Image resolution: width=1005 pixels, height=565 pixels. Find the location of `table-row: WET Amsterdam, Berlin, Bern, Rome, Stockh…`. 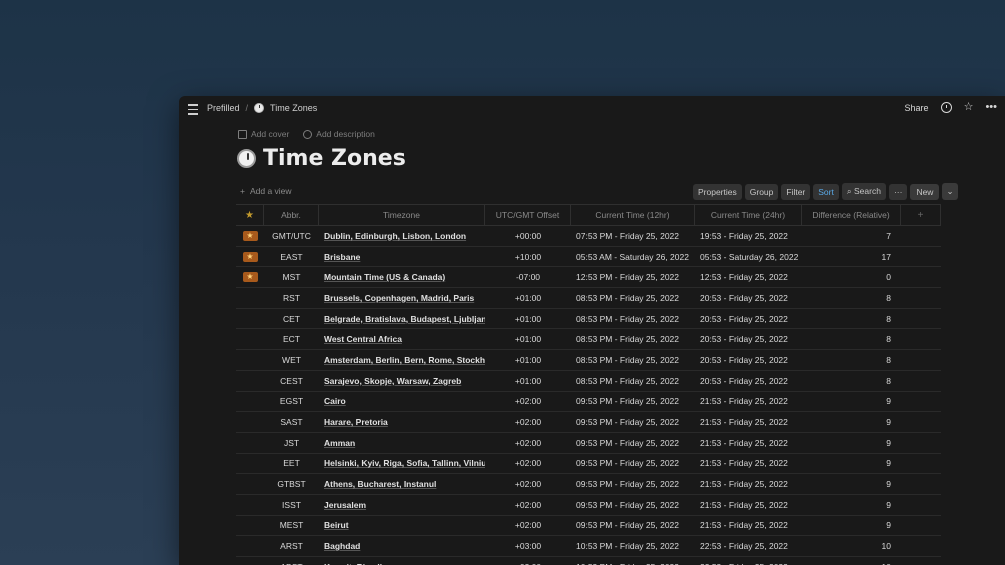

table-row: WET Amsterdam, Berlin, Bern, Rome, Stockh… is located at coordinates (588, 360).